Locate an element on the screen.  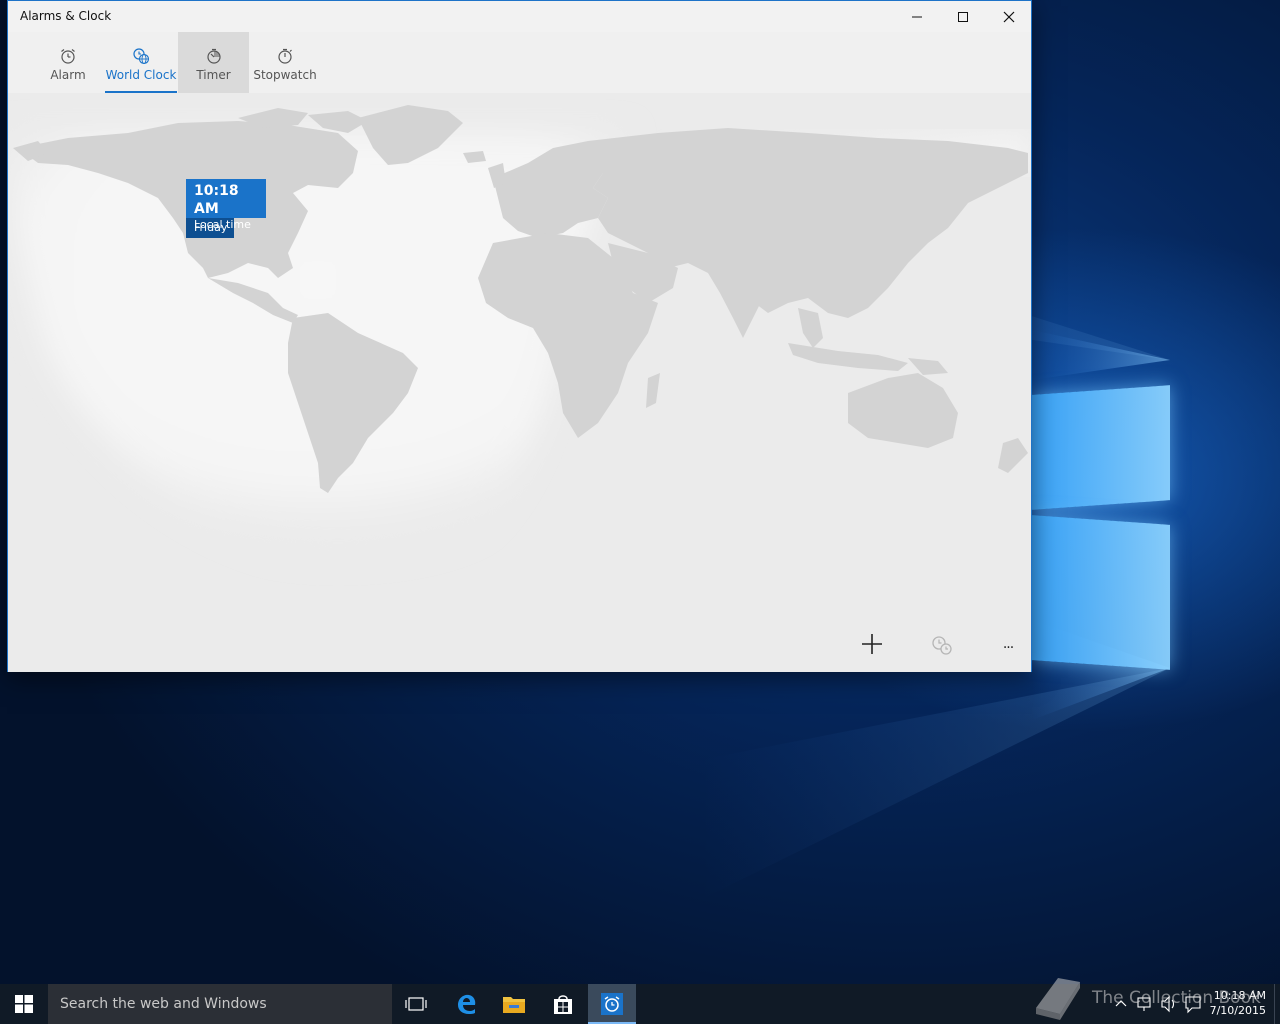
tab-timer: Timer is located at coordinates (213, 62).